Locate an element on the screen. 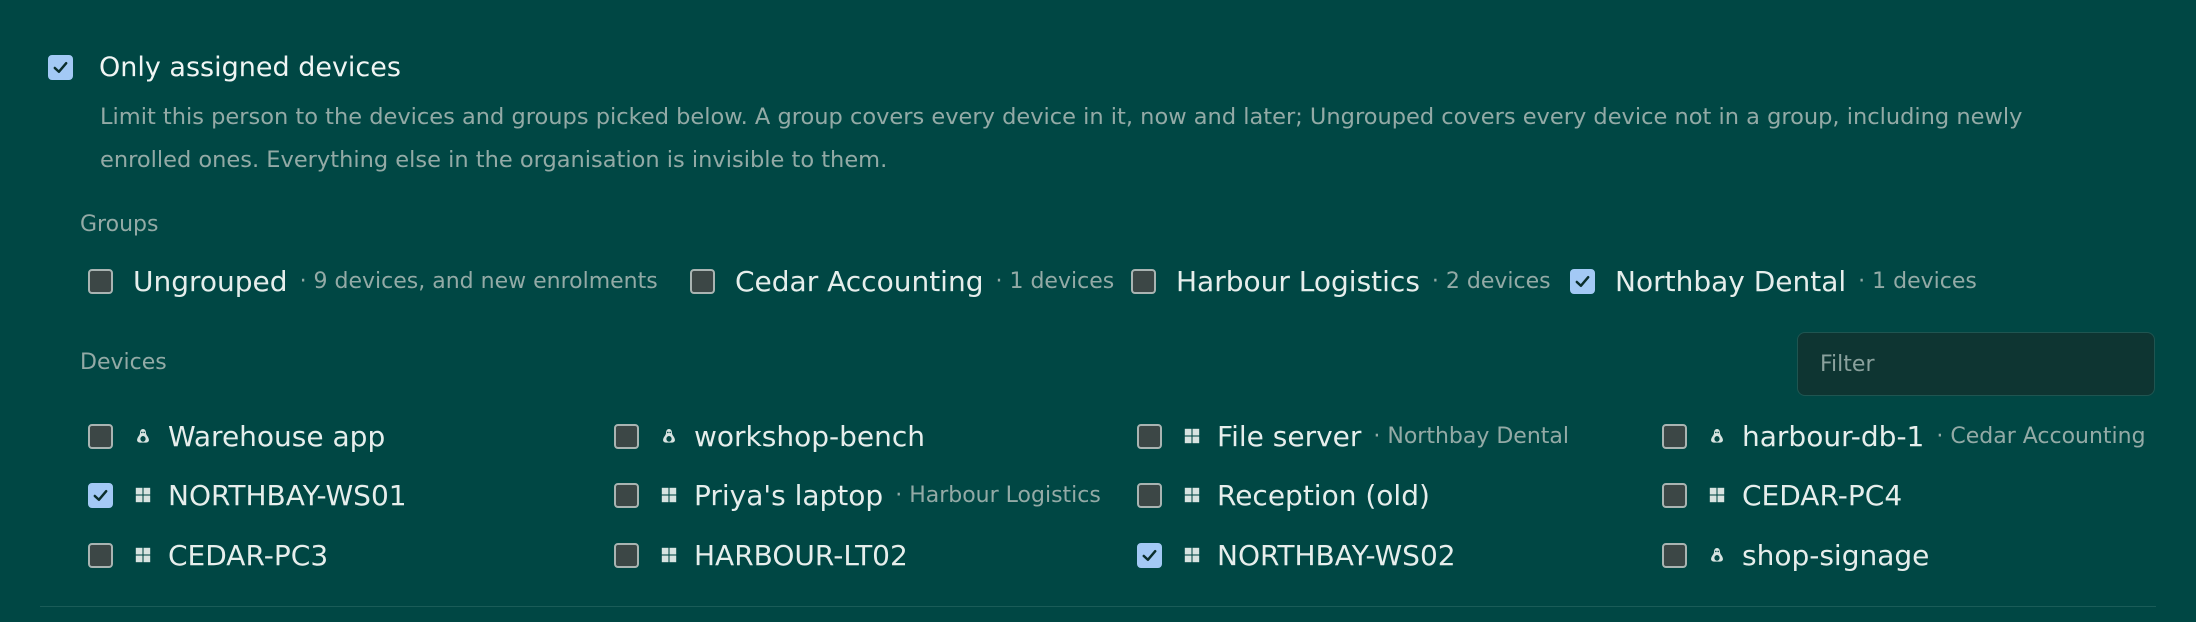 This screenshot has width=2196, height=622. device-option: harbour-db-1 · Cedar Accounting is located at coordinates (1904, 436).